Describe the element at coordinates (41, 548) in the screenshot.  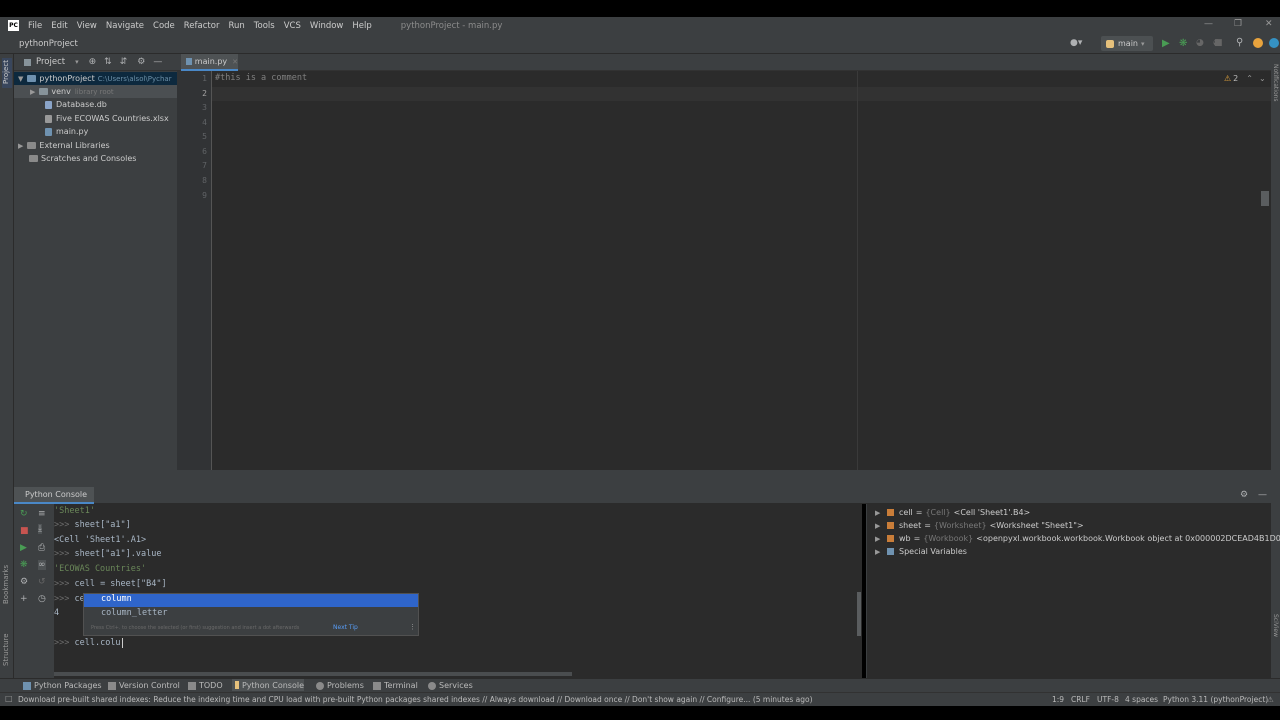
I see `print-icon: ⎙` at that location.